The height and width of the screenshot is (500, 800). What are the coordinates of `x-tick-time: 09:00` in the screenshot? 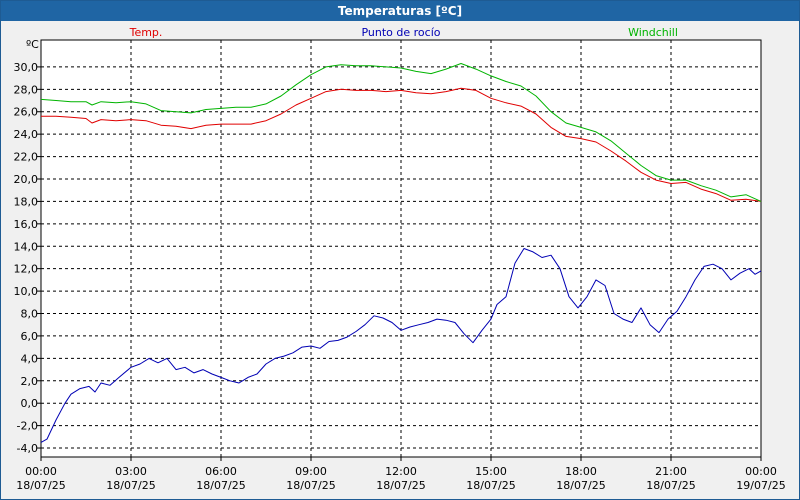 It's located at (311, 471).